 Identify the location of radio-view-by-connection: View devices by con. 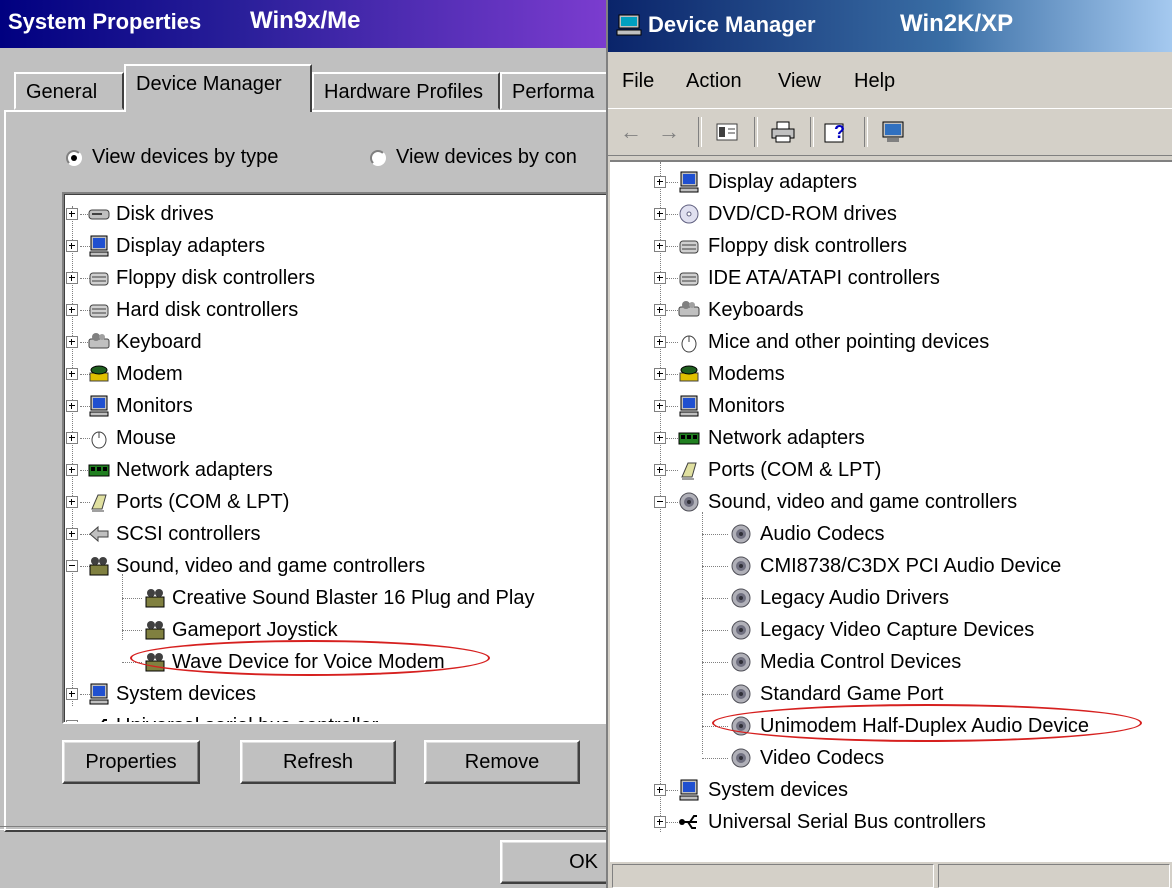
(473, 157).